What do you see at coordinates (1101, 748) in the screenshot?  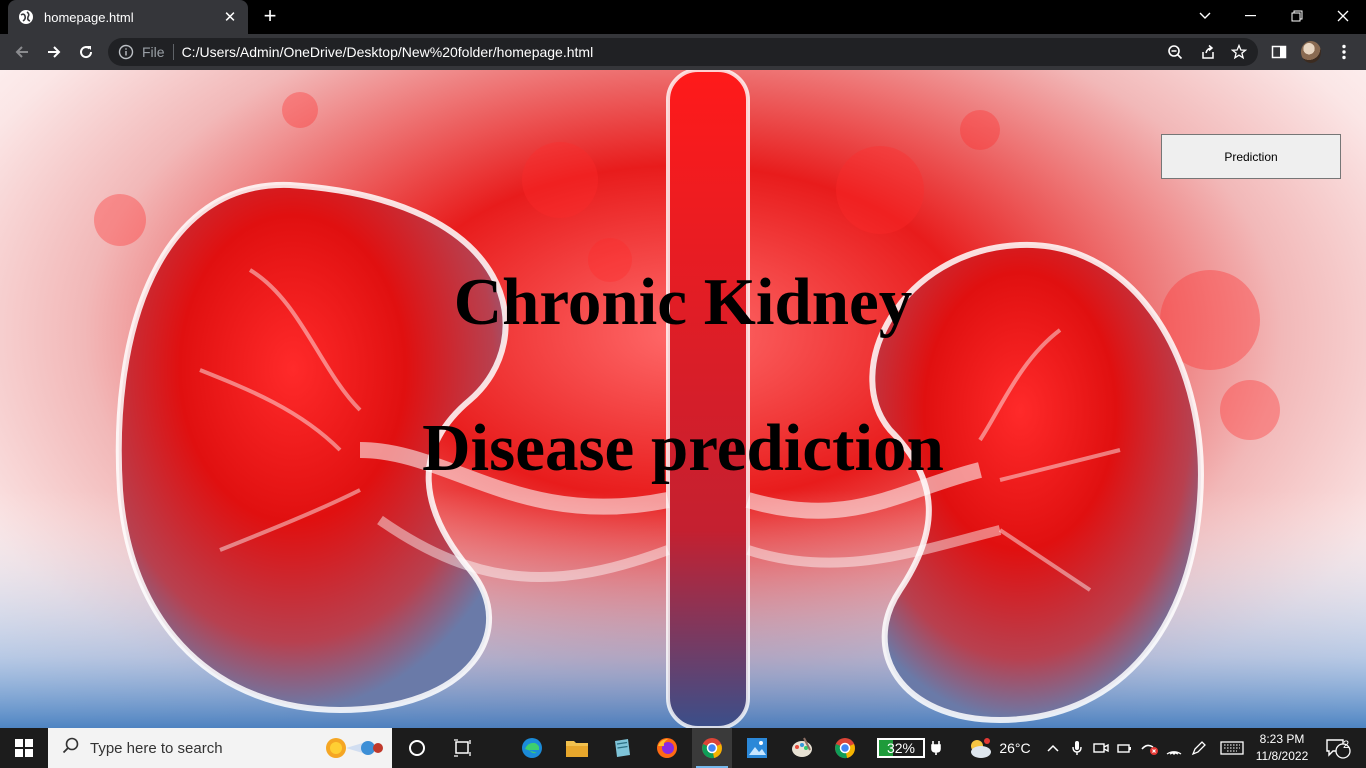 I see `camera-icon` at bounding box center [1101, 748].